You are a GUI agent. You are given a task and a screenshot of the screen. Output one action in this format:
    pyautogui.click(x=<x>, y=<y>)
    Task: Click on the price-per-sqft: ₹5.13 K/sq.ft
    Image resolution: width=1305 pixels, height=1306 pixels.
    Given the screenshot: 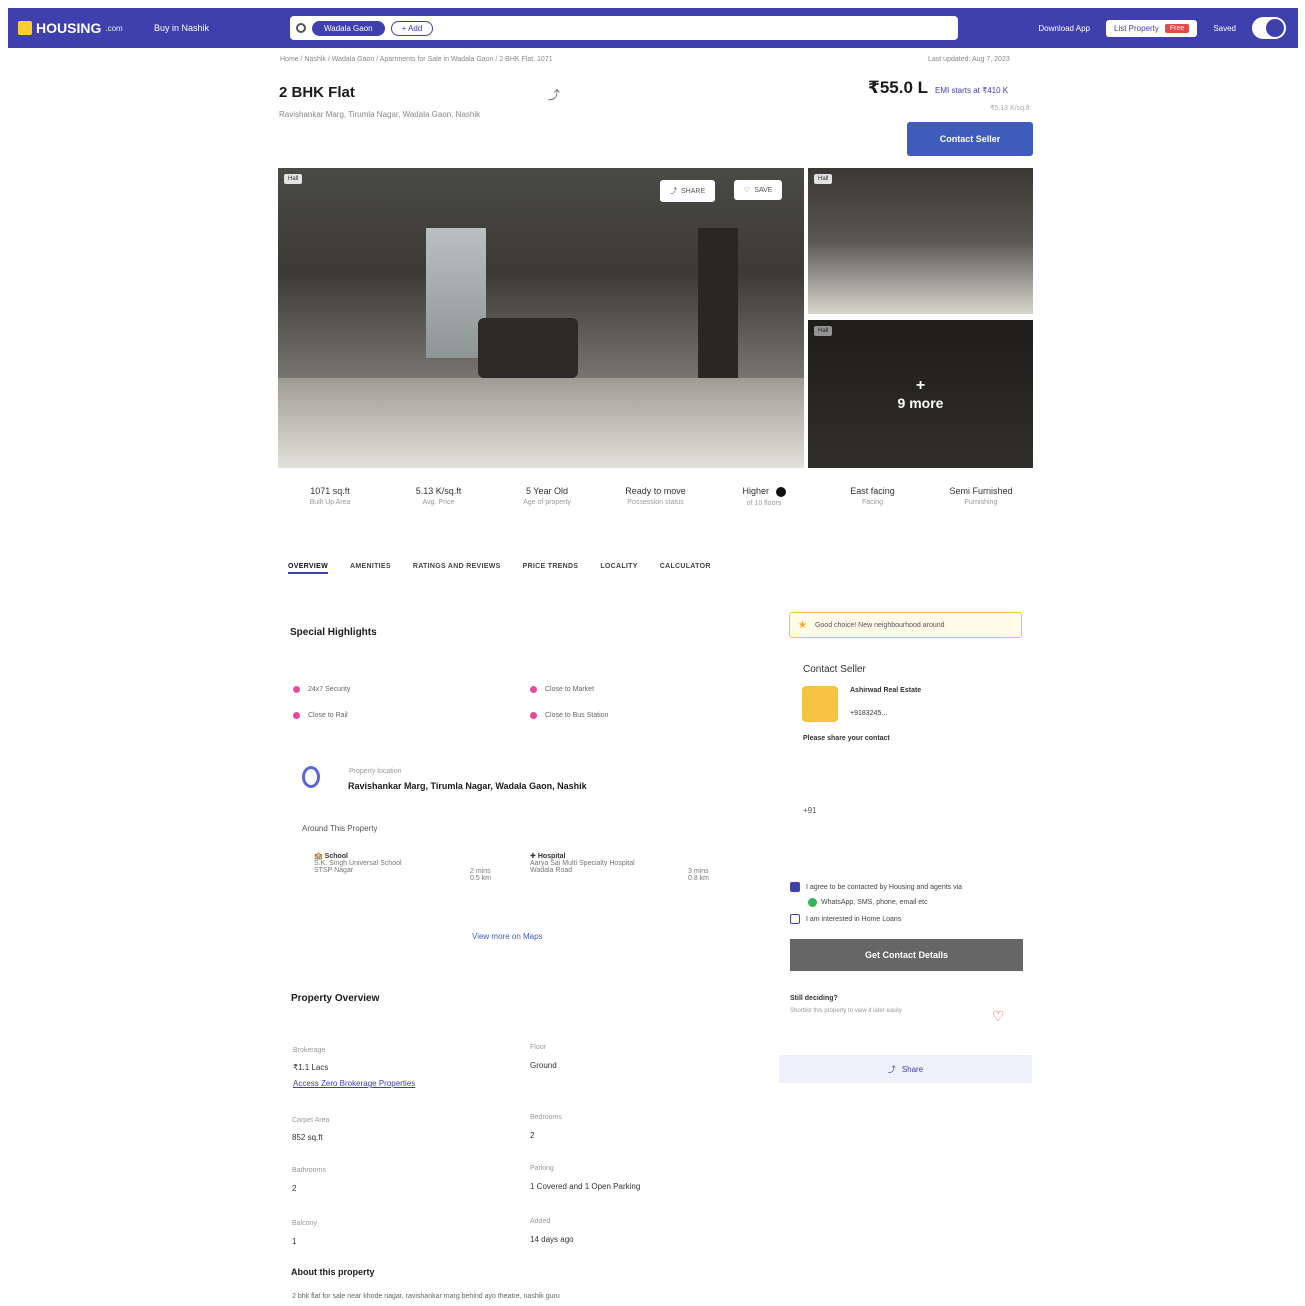 What is the action you would take?
    pyautogui.click(x=1010, y=108)
    